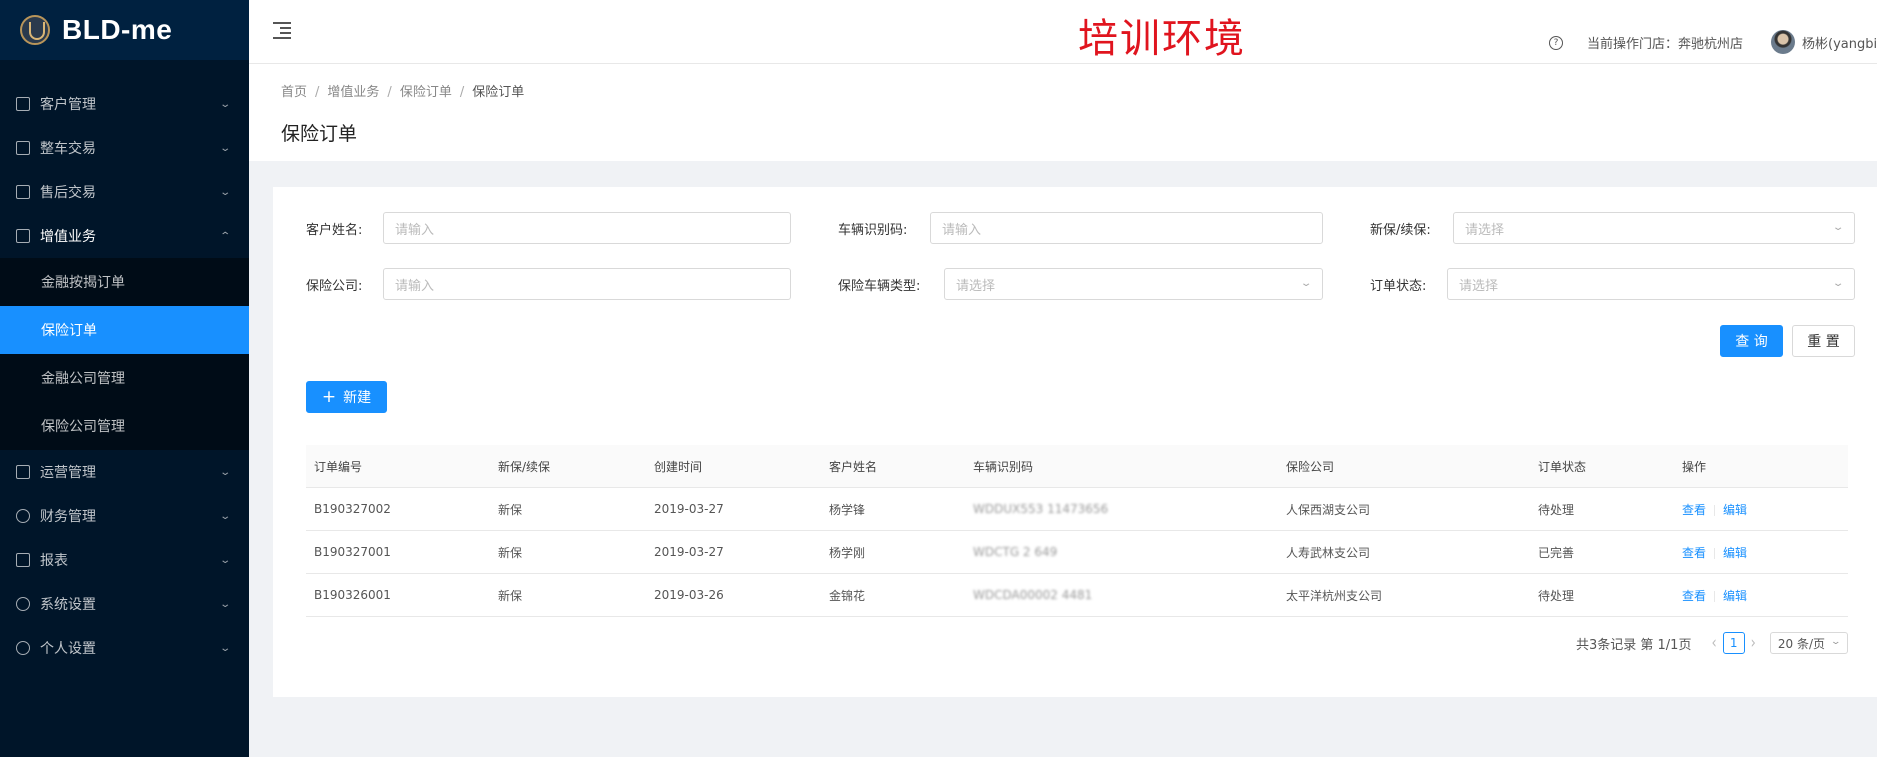 The height and width of the screenshot is (757, 1877). Describe the element at coordinates (23, 148) in the screenshot. I see `car-icon` at that location.